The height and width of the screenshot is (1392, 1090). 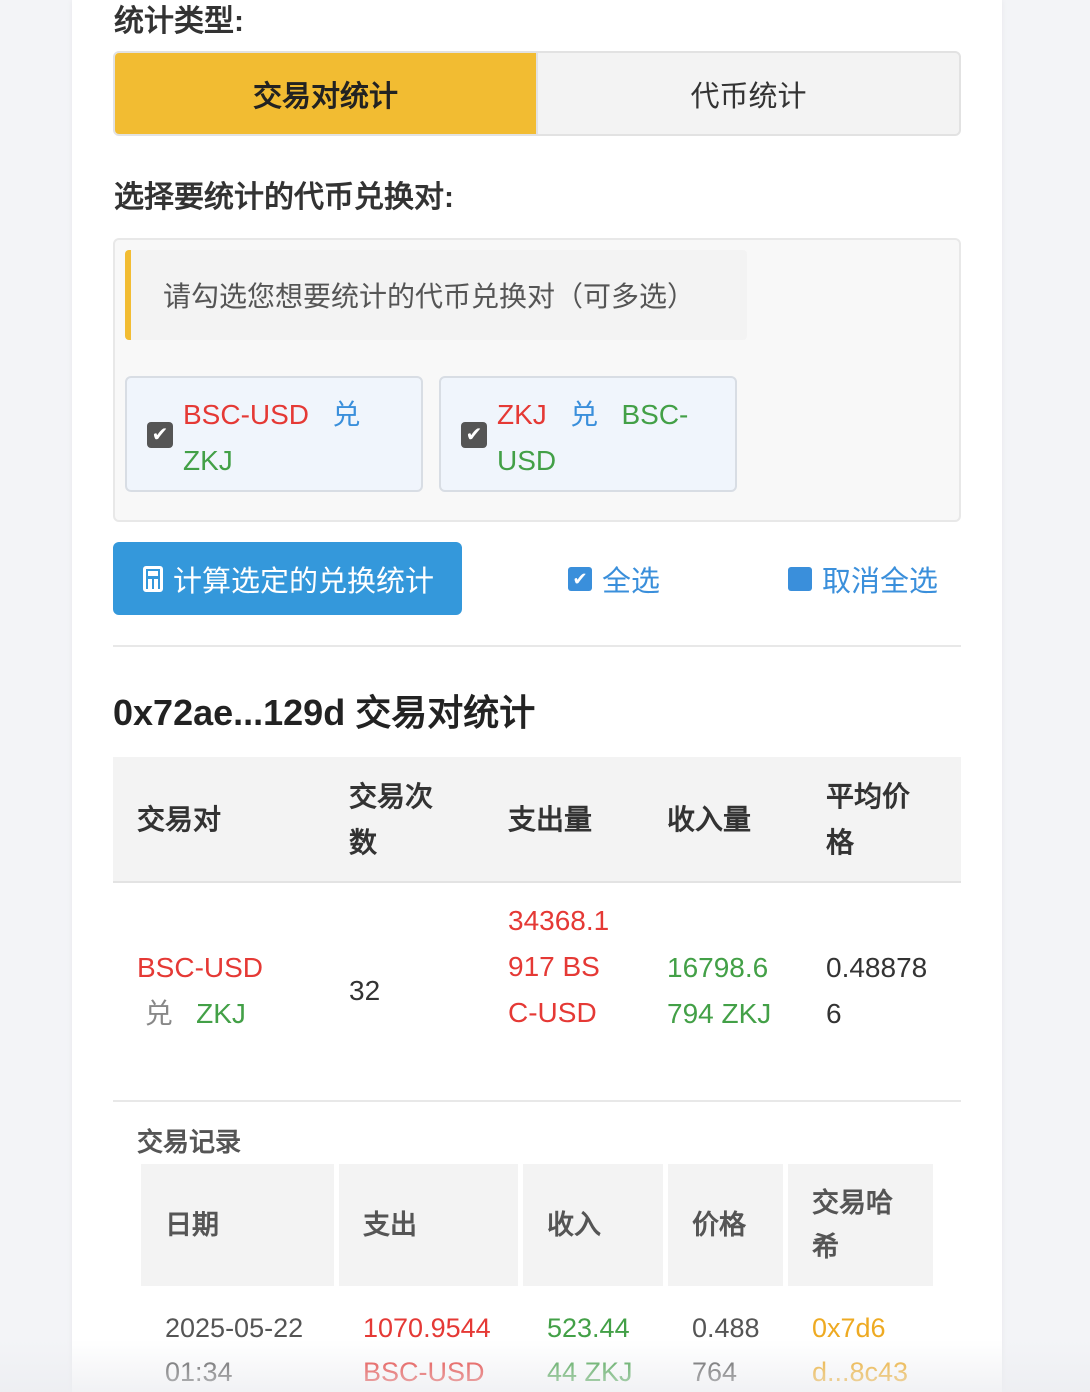 What do you see at coordinates (550, 819) in the screenshot?
I see `th-out: 支出量` at bounding box center [550, 819].